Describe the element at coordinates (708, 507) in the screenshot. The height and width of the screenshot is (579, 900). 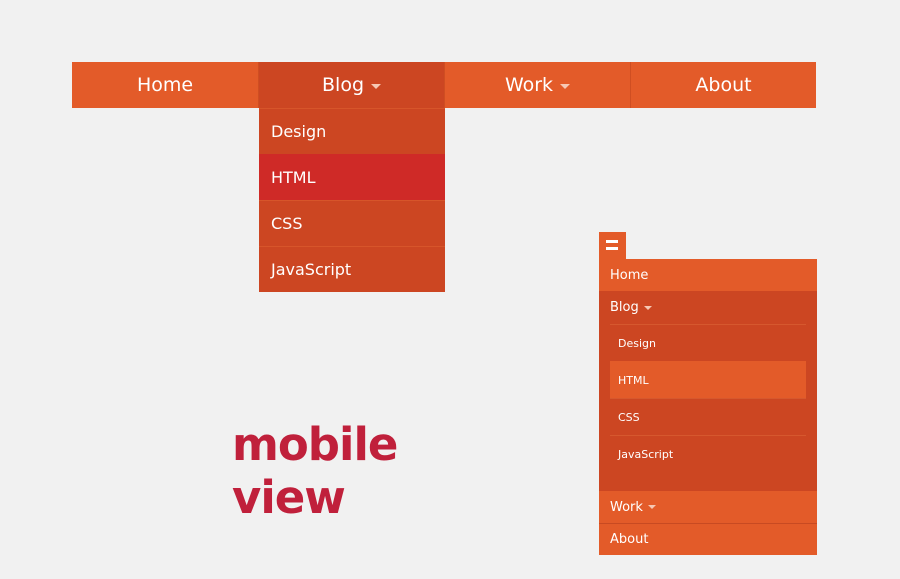
I see `mobile-nav-item-work: Work` at that location.